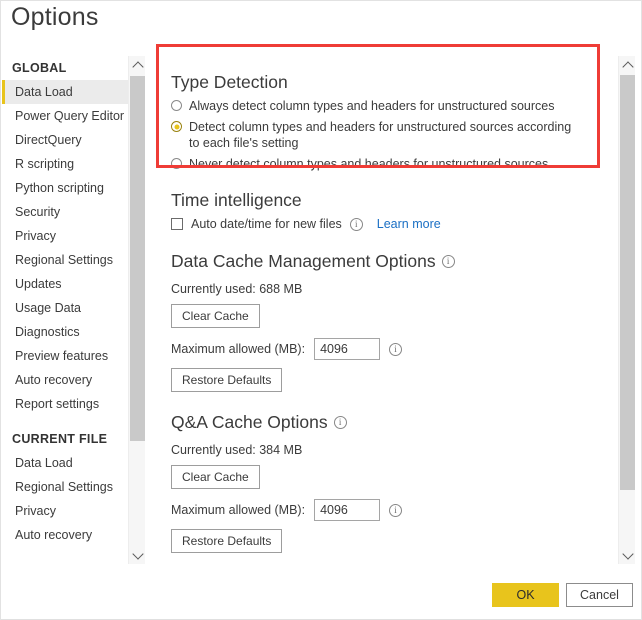  What do you see at coordinates (347, 510) in the screenshot?
I see `qna-cache-max-input` at bounding box center [347, 510].